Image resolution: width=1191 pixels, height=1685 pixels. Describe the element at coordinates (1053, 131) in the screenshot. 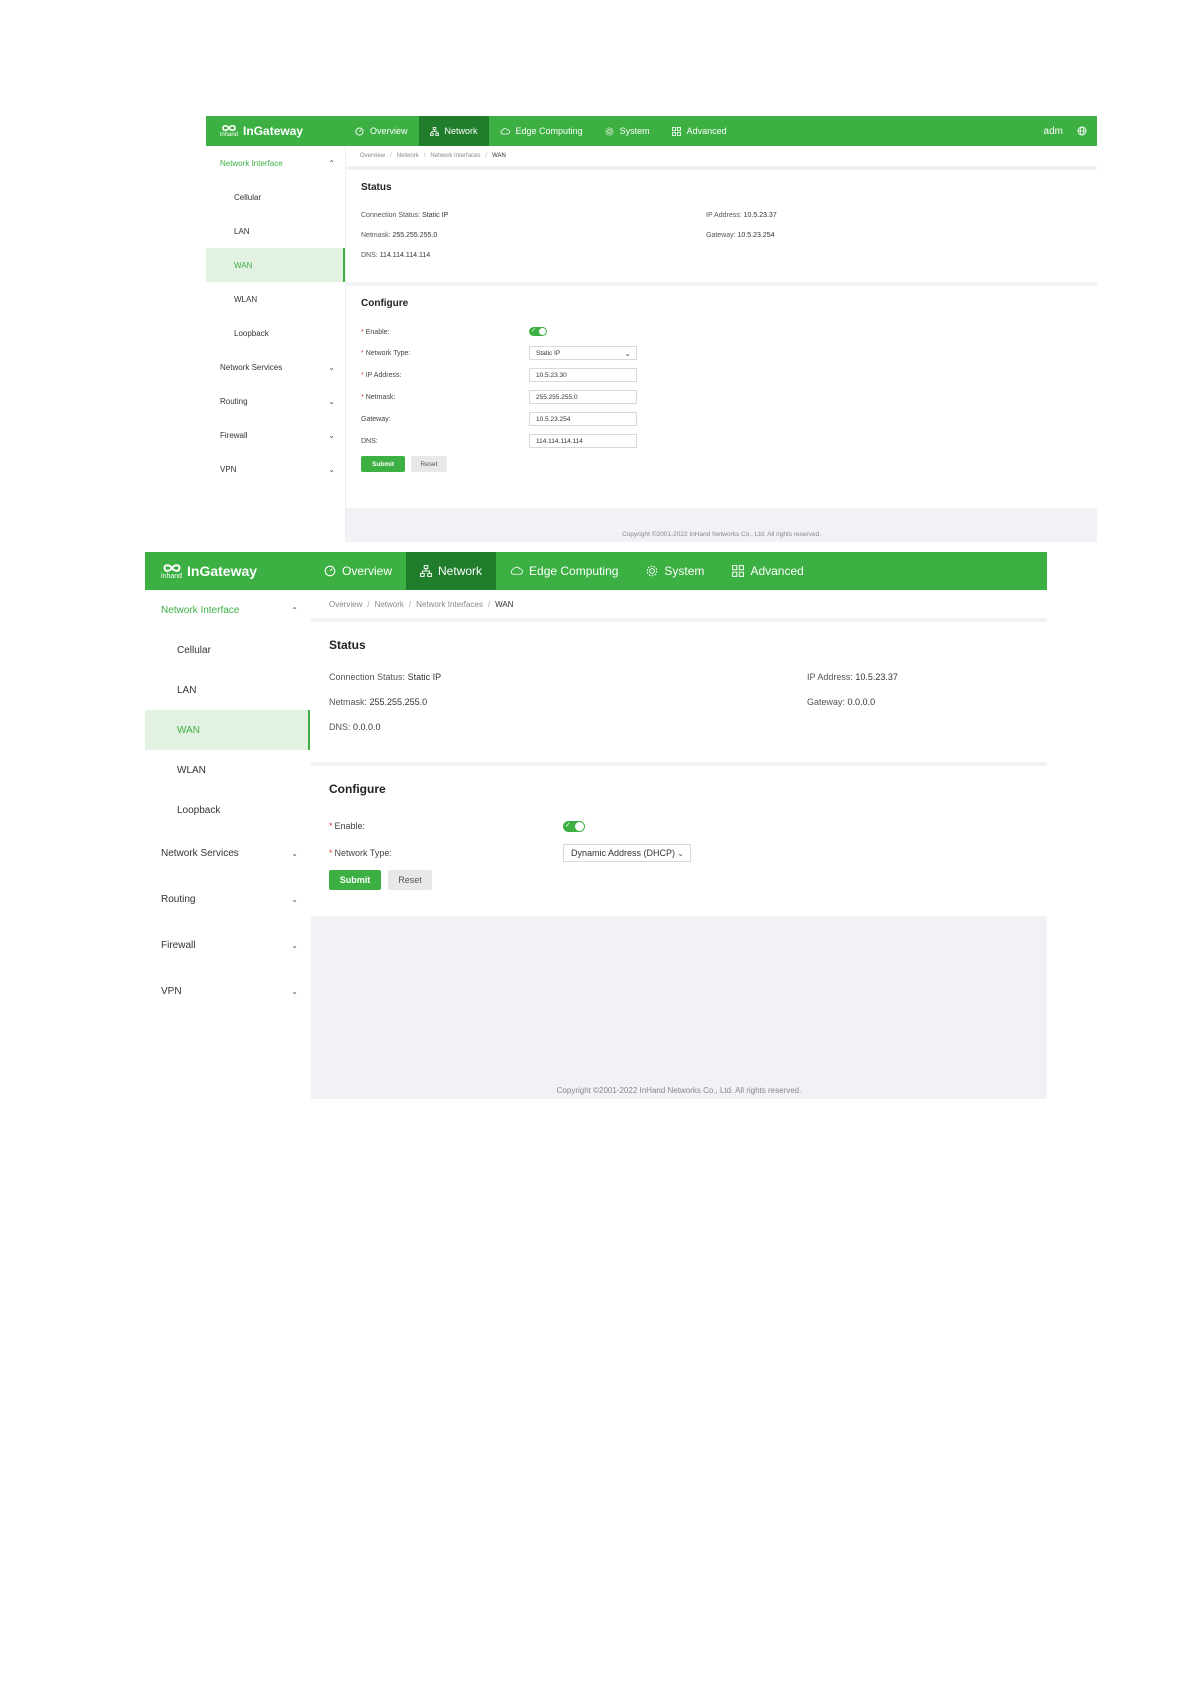

I see `user-menu: adm` at that location.